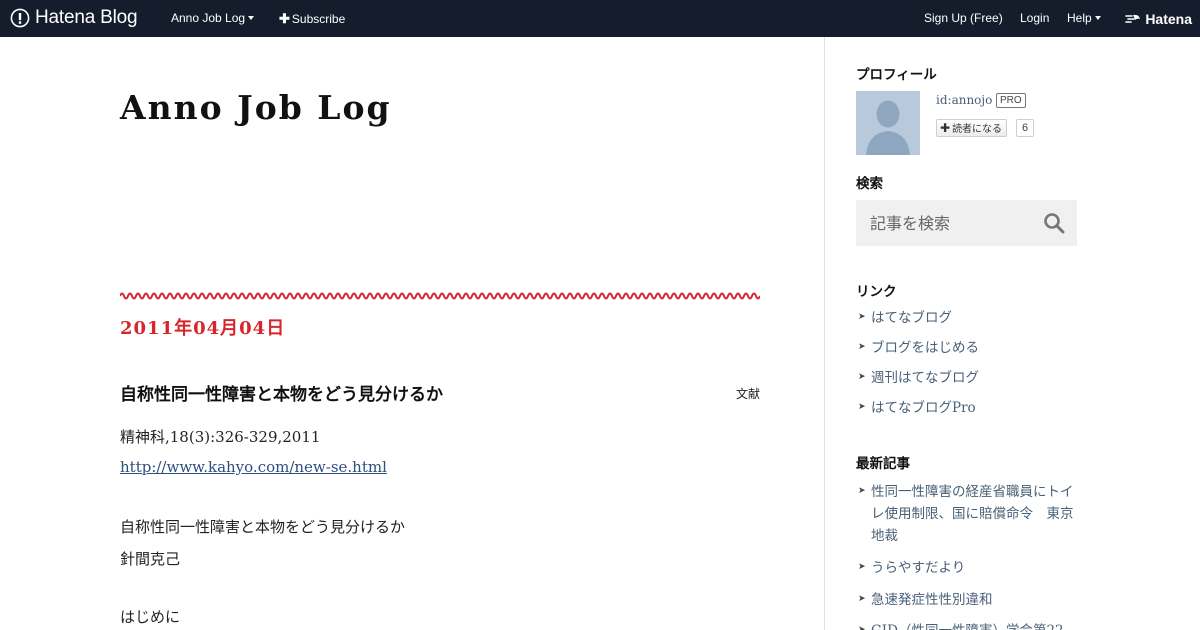 This screenshot has width=1200, height=630. Describe the element at coordinates (969, 318) in the screenshot. I see `sidebar-link-hatena-blog: ➤ はてなブログ` at that location.